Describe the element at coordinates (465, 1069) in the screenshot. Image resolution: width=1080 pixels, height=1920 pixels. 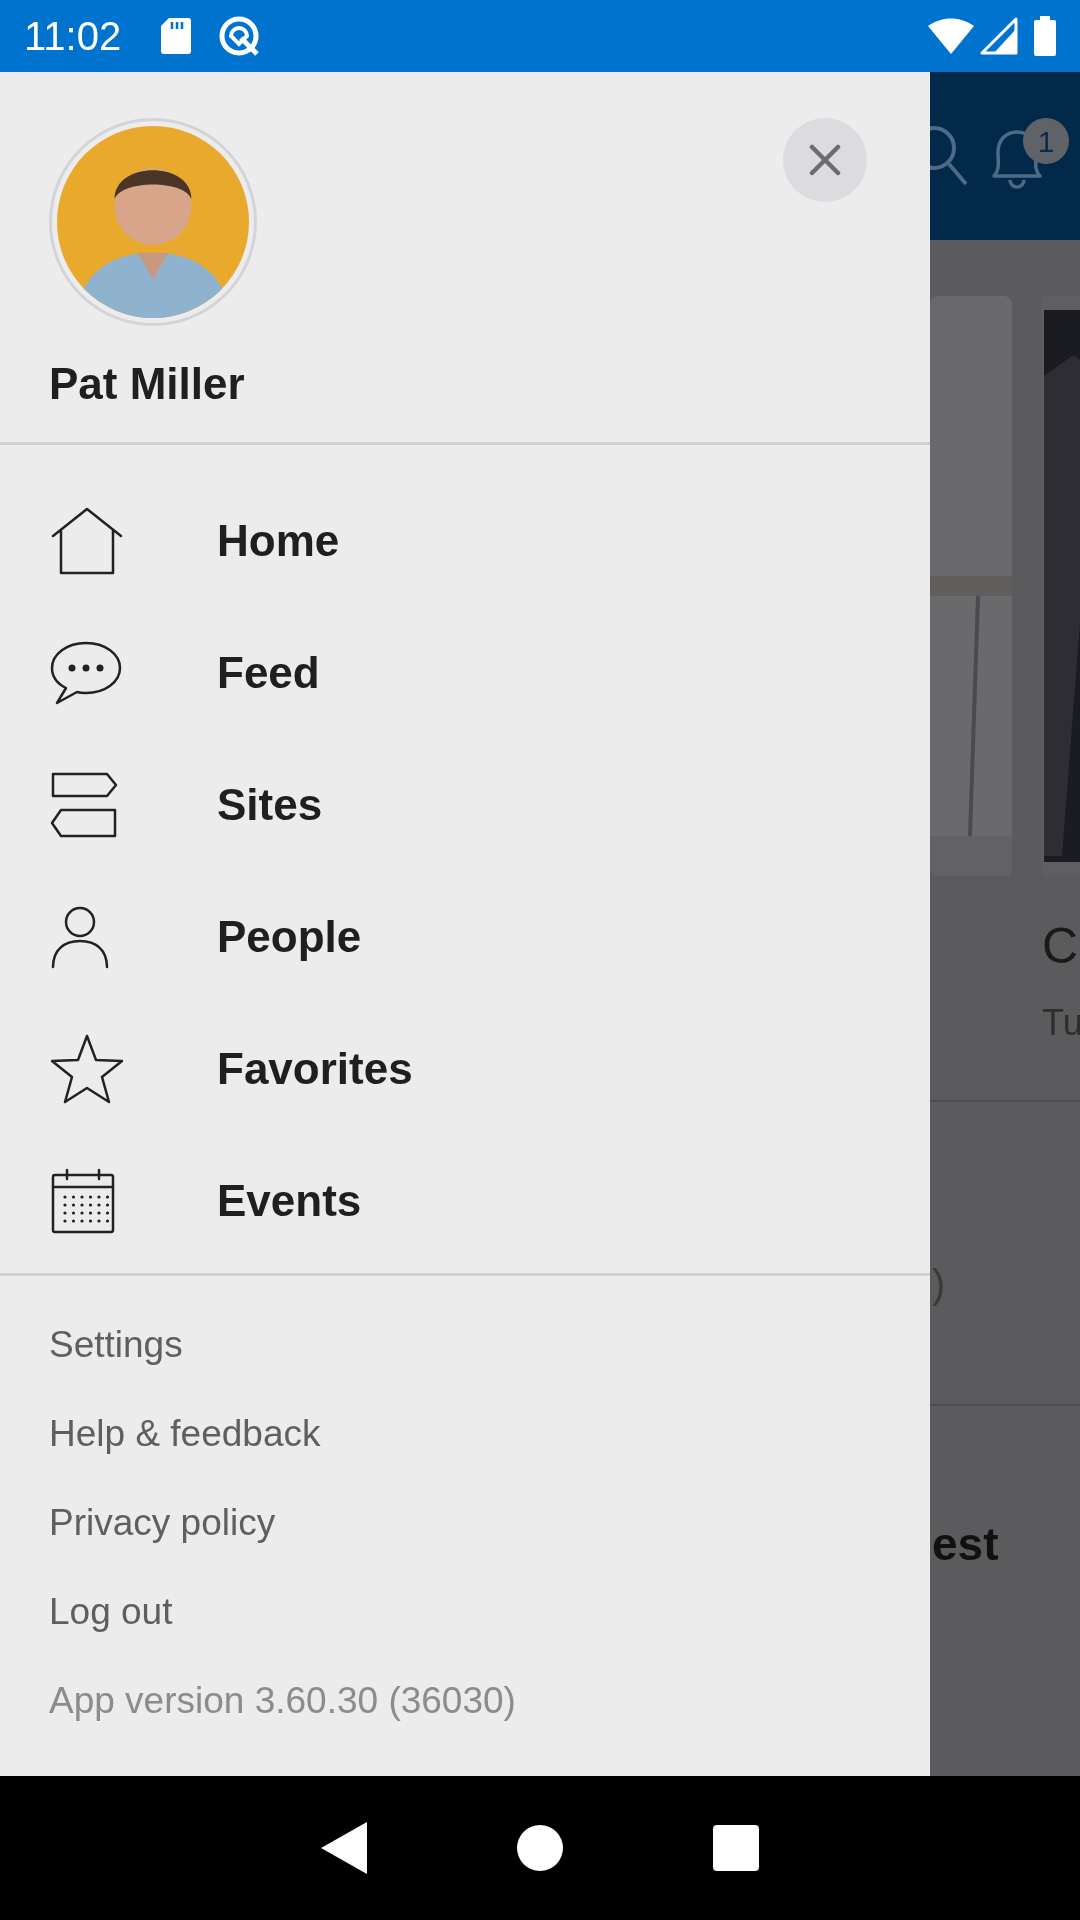
I see `menu-item: Favorites` at that location.